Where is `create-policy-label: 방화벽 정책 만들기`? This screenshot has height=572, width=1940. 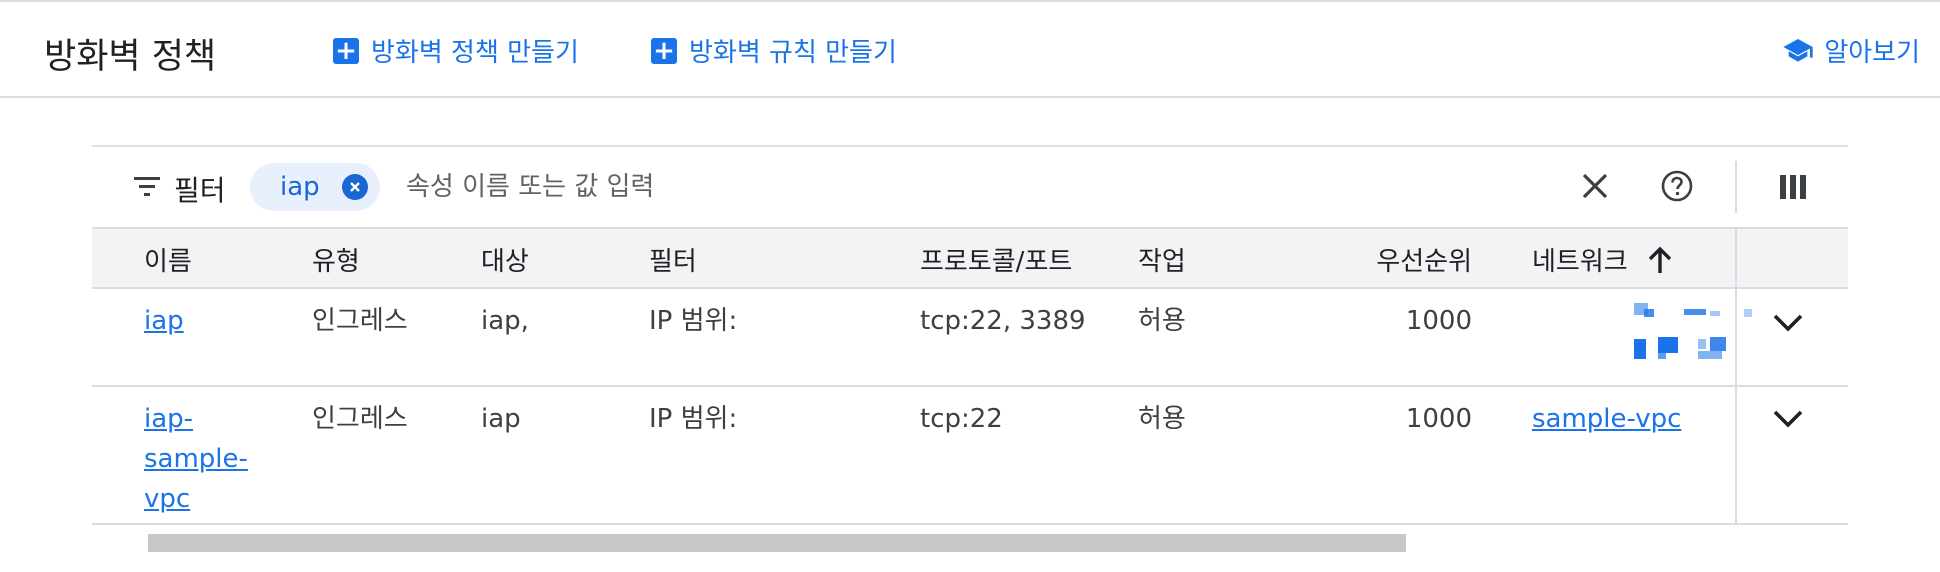 create-policy-label: 방화벽 정책 만들기 is located at coordinates (475, 53).